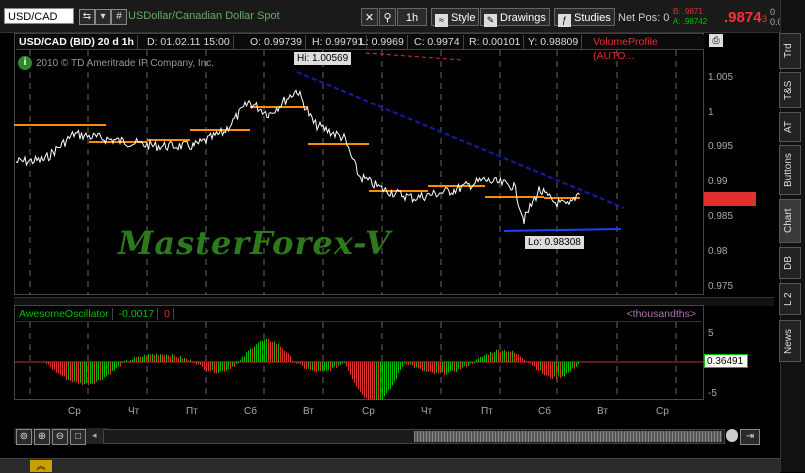  Describe the element at coordinates (387, 17) in the screenshot. I see `zoom-tool-icon: ⚲` at that location.